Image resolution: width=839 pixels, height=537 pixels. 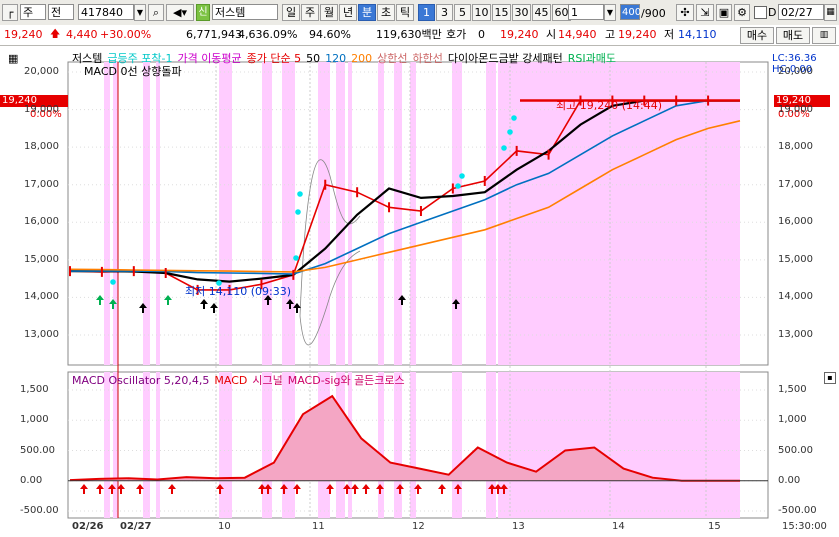 What do you see at coordinates (795, 334) in the screenshot?
I see `price-tick-right-7: 13,000` at bounding box center [795, 334].